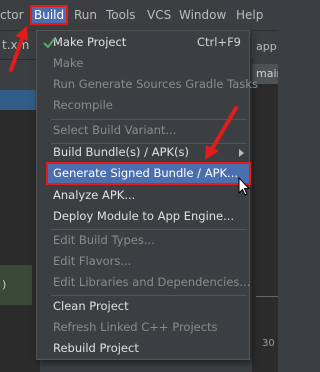  What do you see at coordinates (244, 186) in the screenshot?
I see `mouse-pointer-icon` at bounding box center [244, 186].